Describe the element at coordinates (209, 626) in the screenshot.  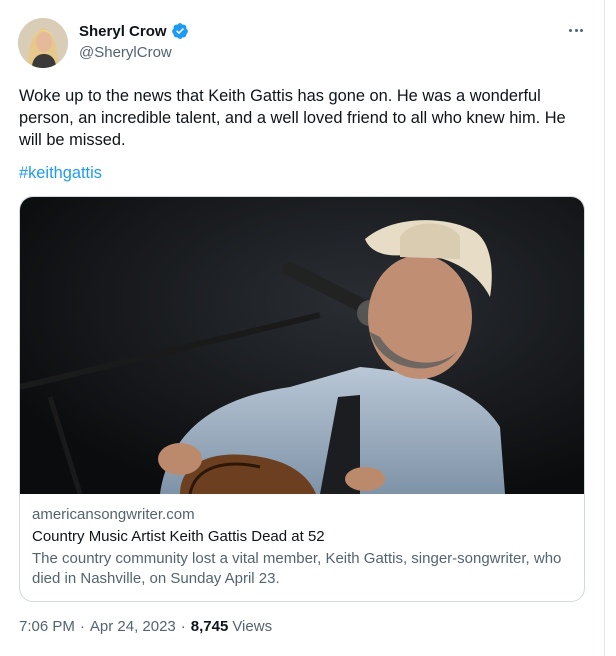
I see `views-count: 8,745` at that location.